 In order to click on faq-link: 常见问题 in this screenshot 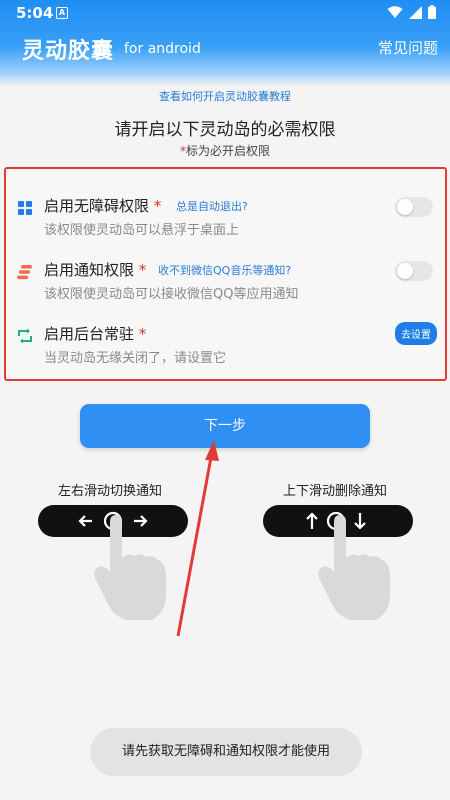, I will do `click(408, 47)`.